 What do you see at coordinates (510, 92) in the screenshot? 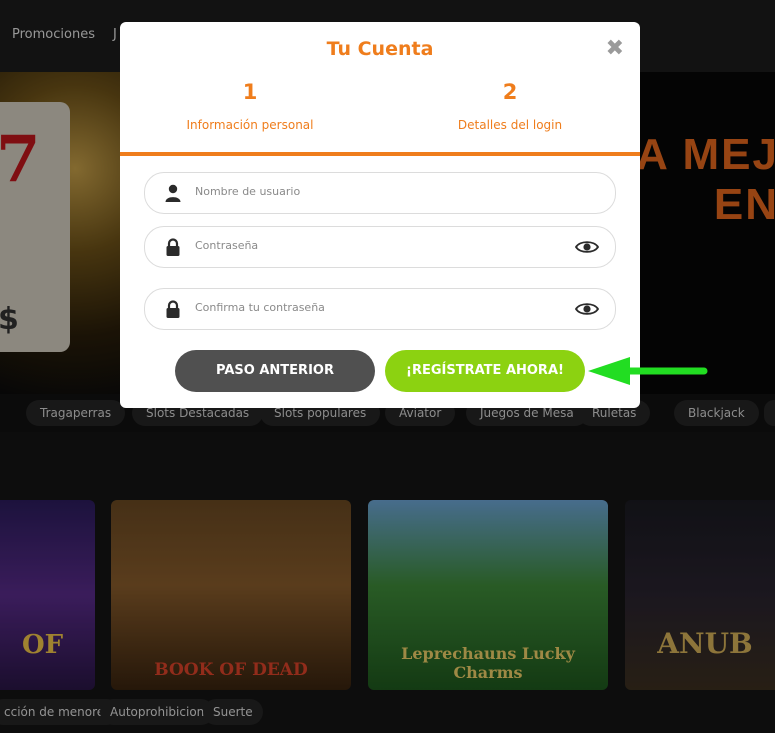
I see `step-number: 2` at bounding box center [510, 92].